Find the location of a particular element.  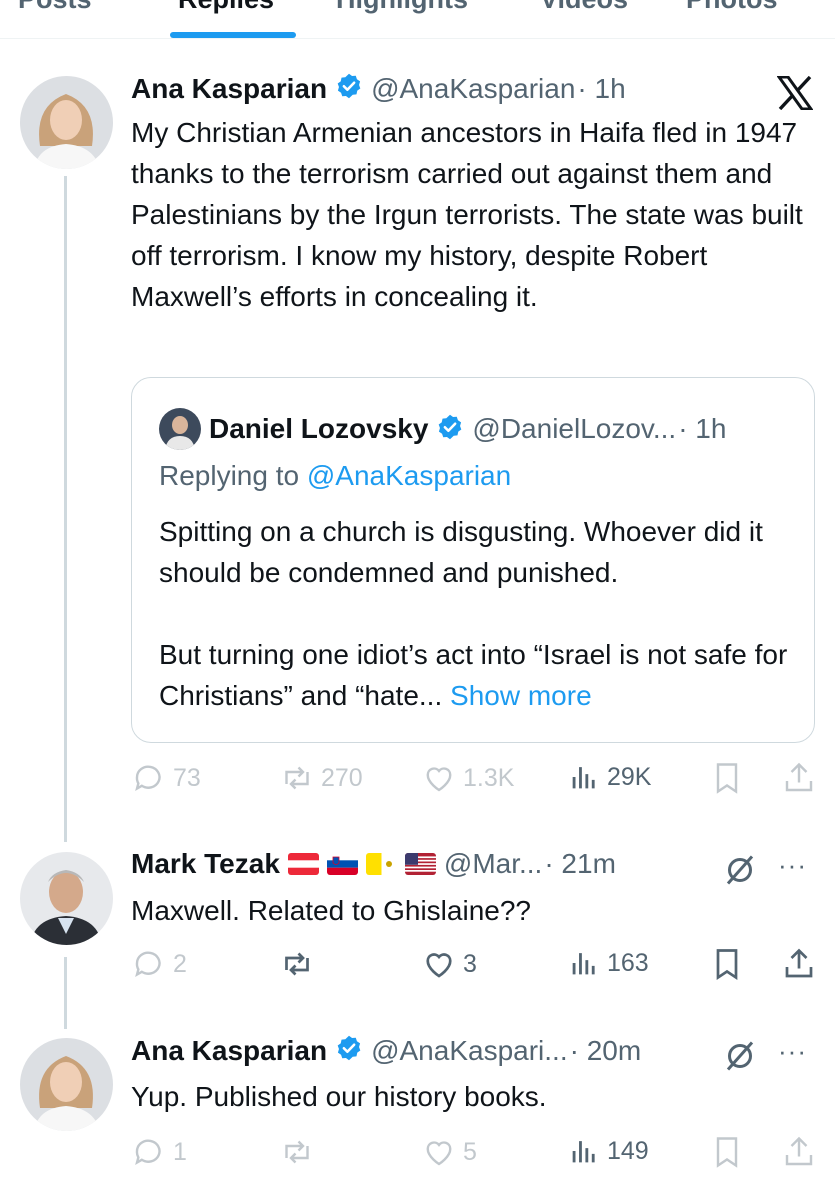

post-actions: 73 270 1.3K 29K is located at coordinates (476, 780).